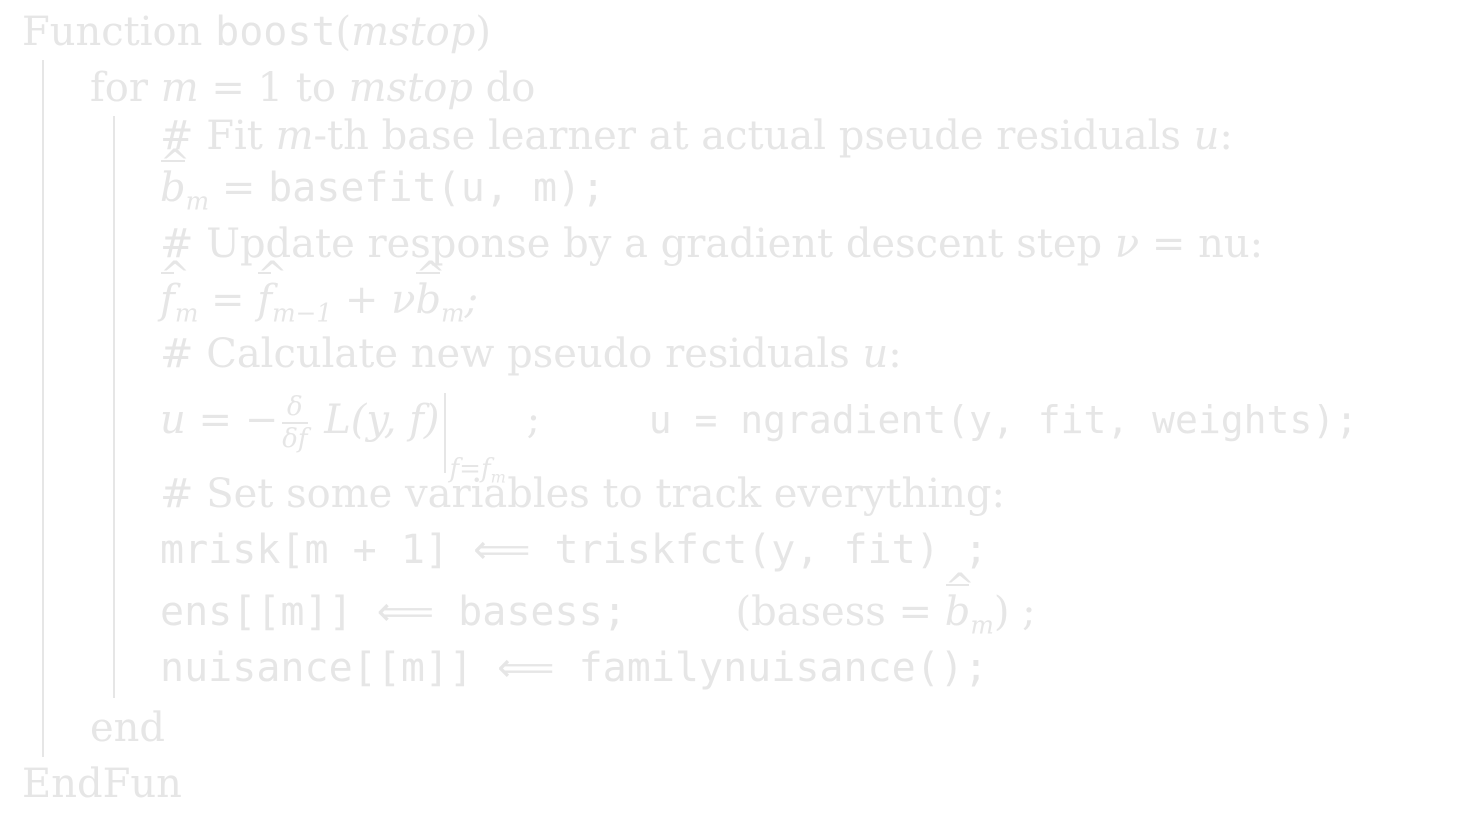 The image size is (1483, 817). I want to click on fhat-b-base: b, so click(428, 300).